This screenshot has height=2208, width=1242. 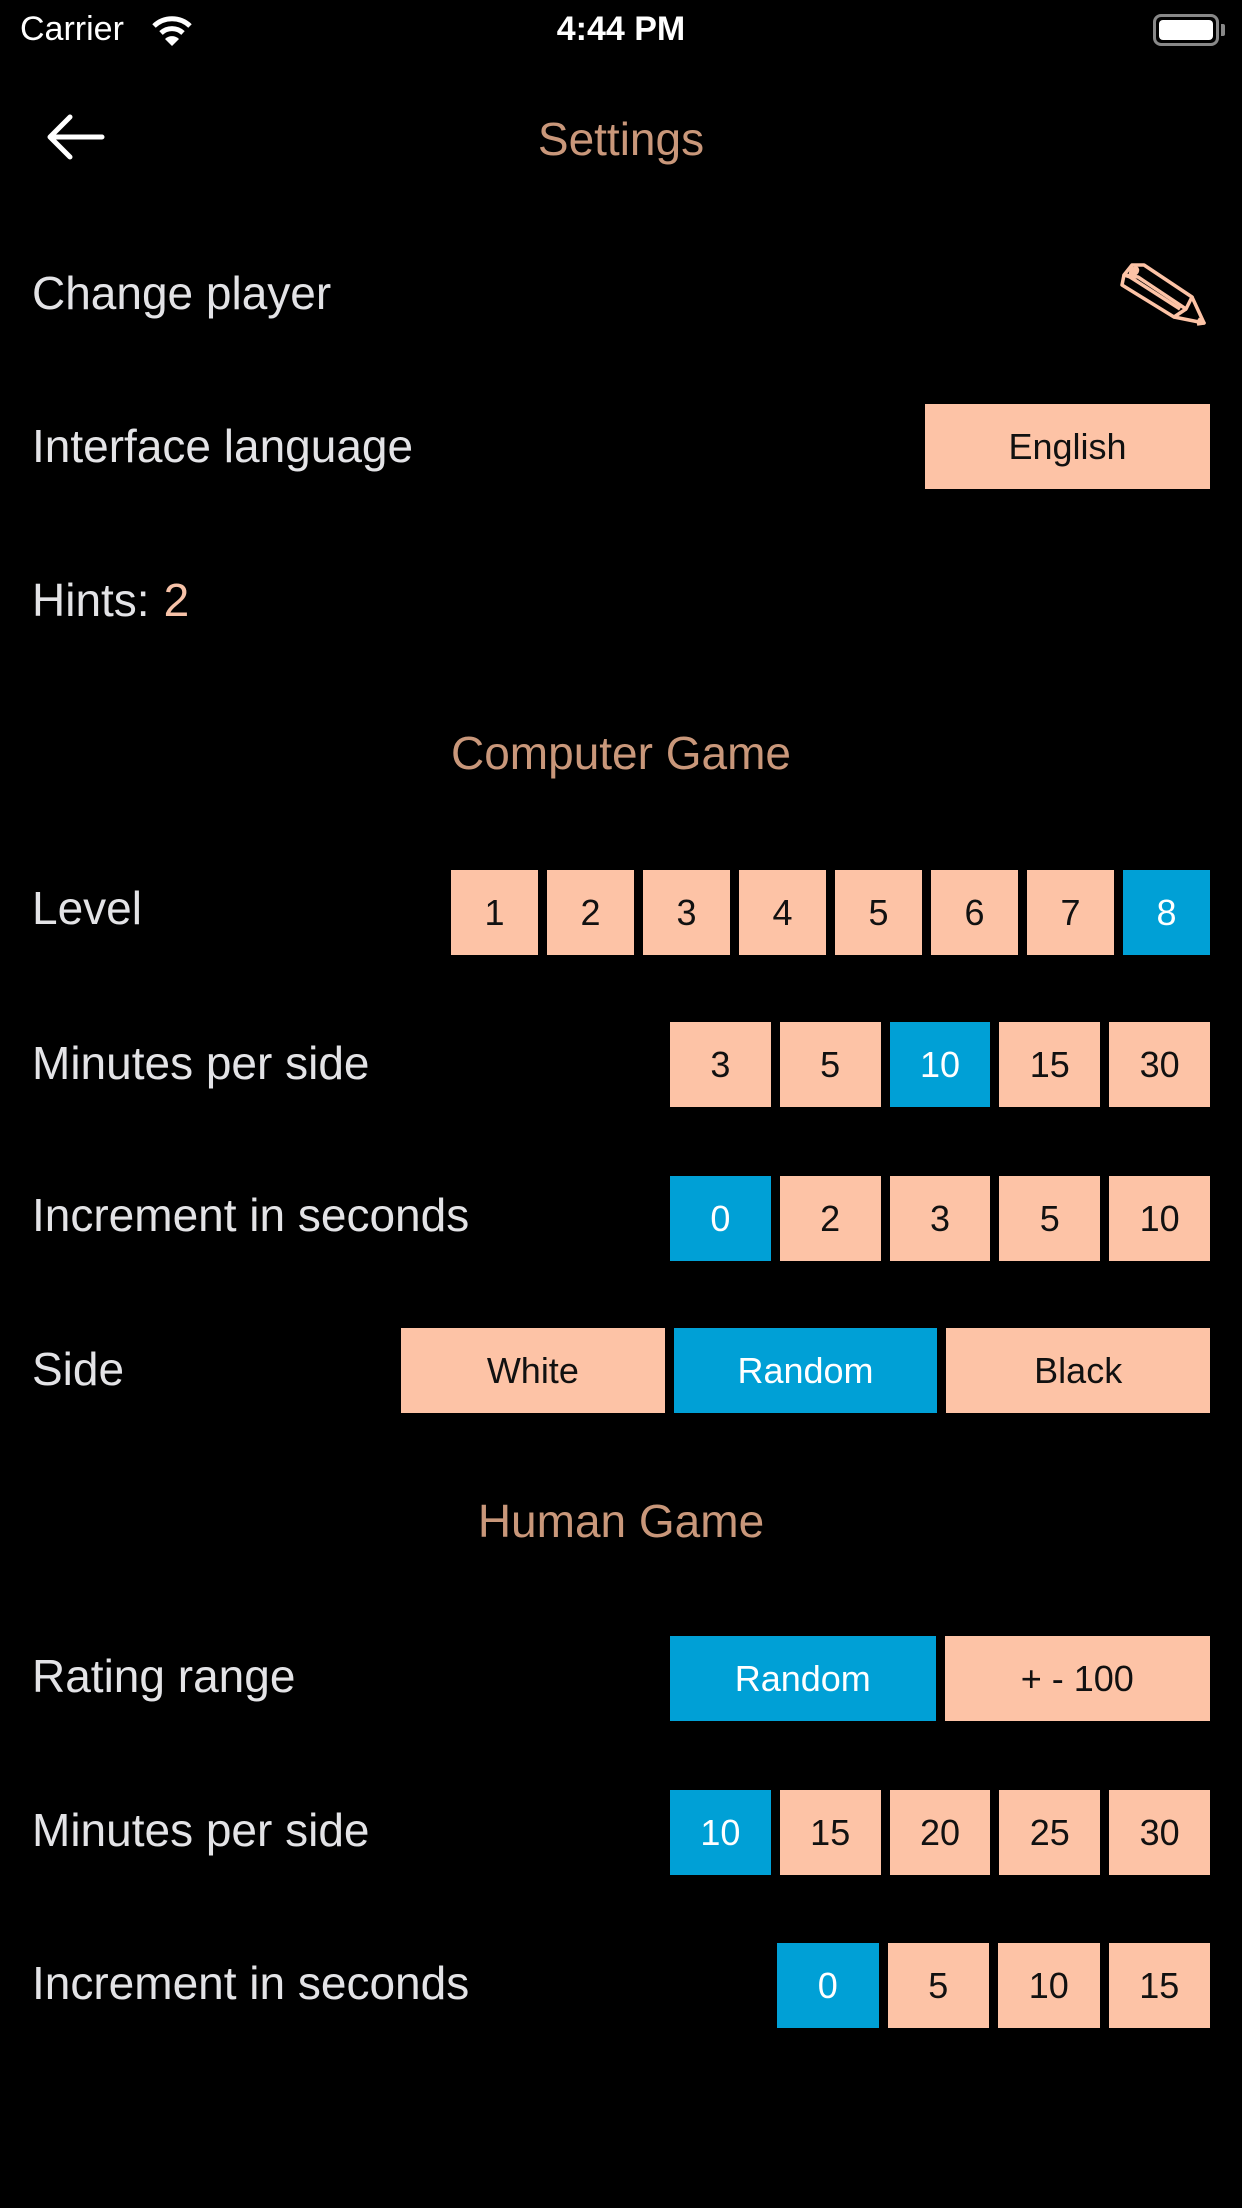 What do you see at coordinates (201, 1063) in the screenshot?
I see `cg-minutes-label: Minutes per side` at bounding box center [201, 1063].